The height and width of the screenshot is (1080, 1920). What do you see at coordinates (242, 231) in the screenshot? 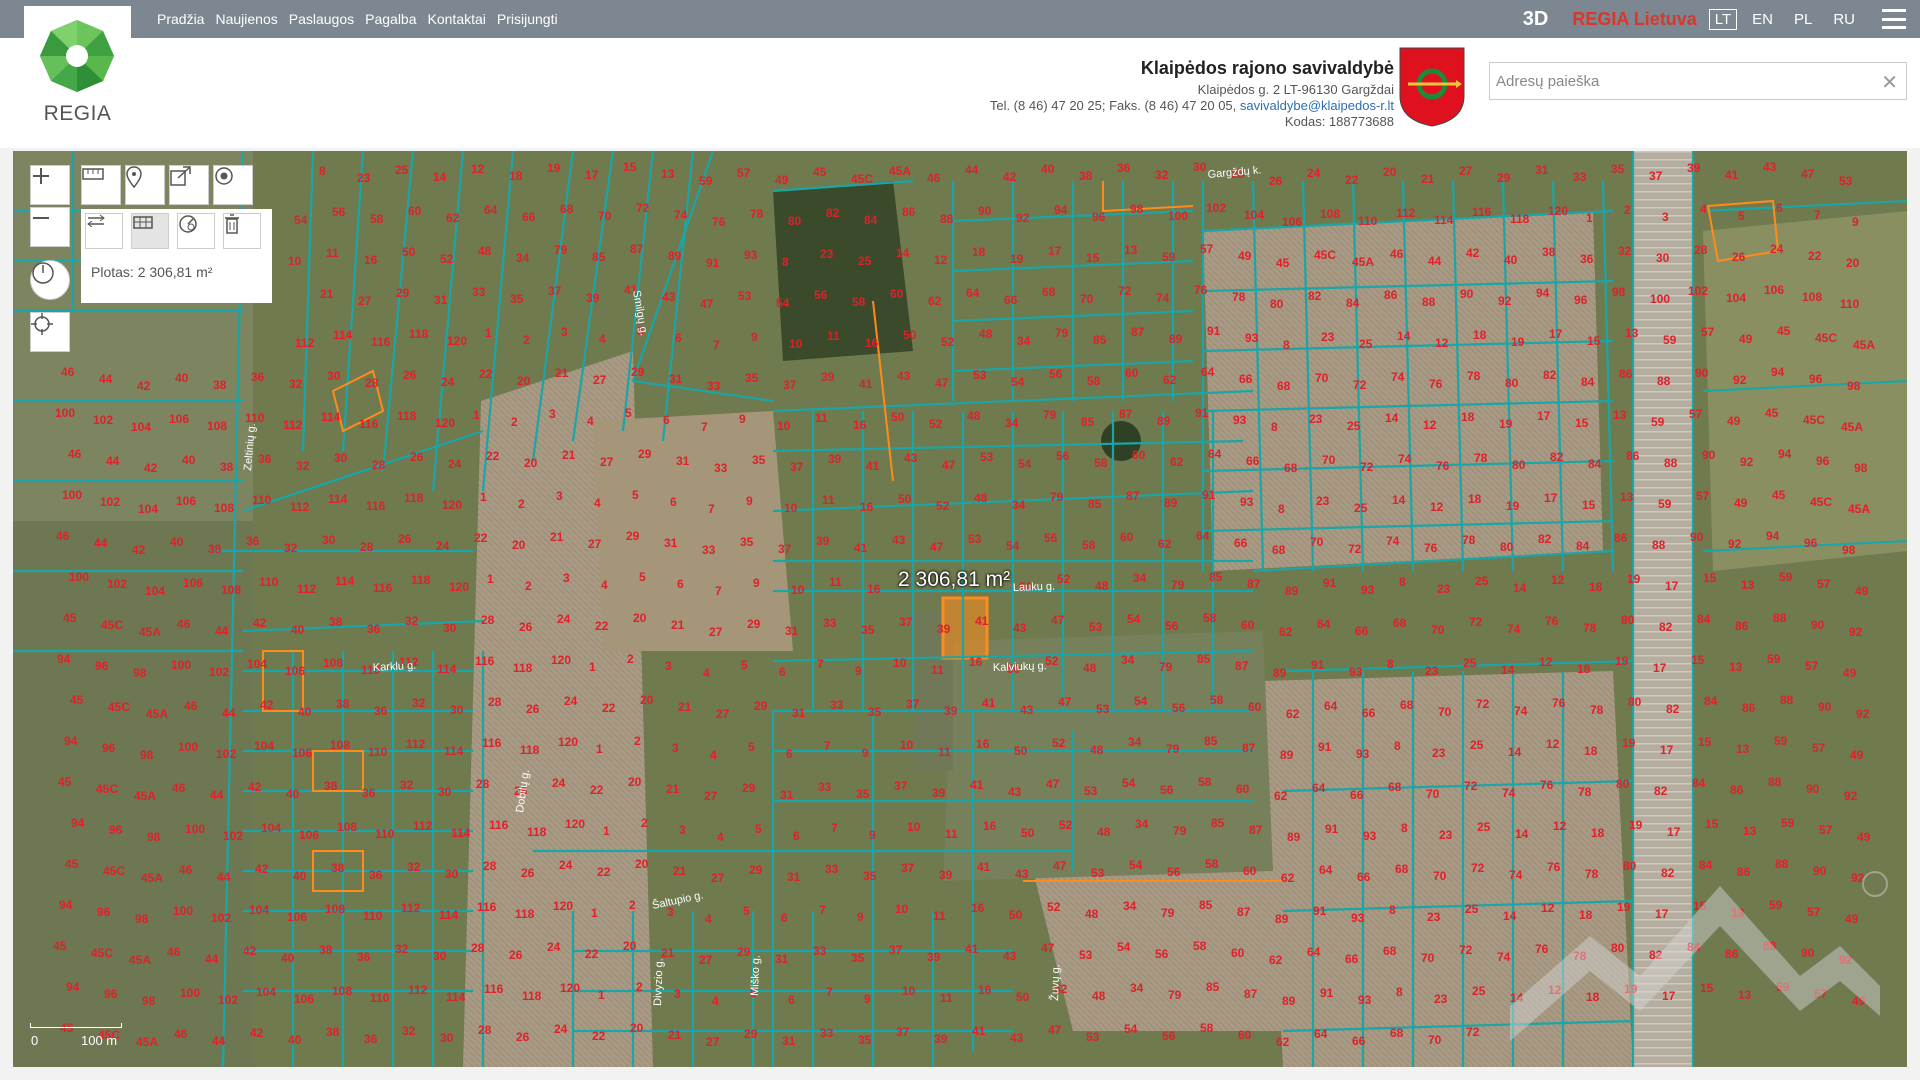
I see `delete-measurement-button` at bounding box center [242, 231].